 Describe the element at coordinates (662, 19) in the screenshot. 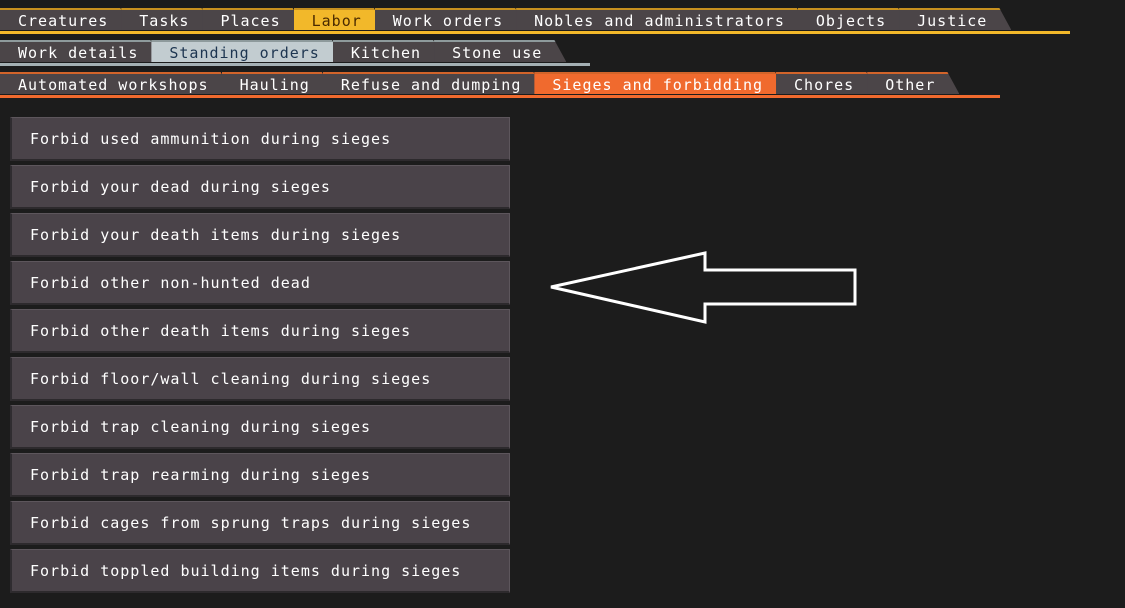

I see `tab-nobles-and-administrators: Nobles and administrators` at that location.